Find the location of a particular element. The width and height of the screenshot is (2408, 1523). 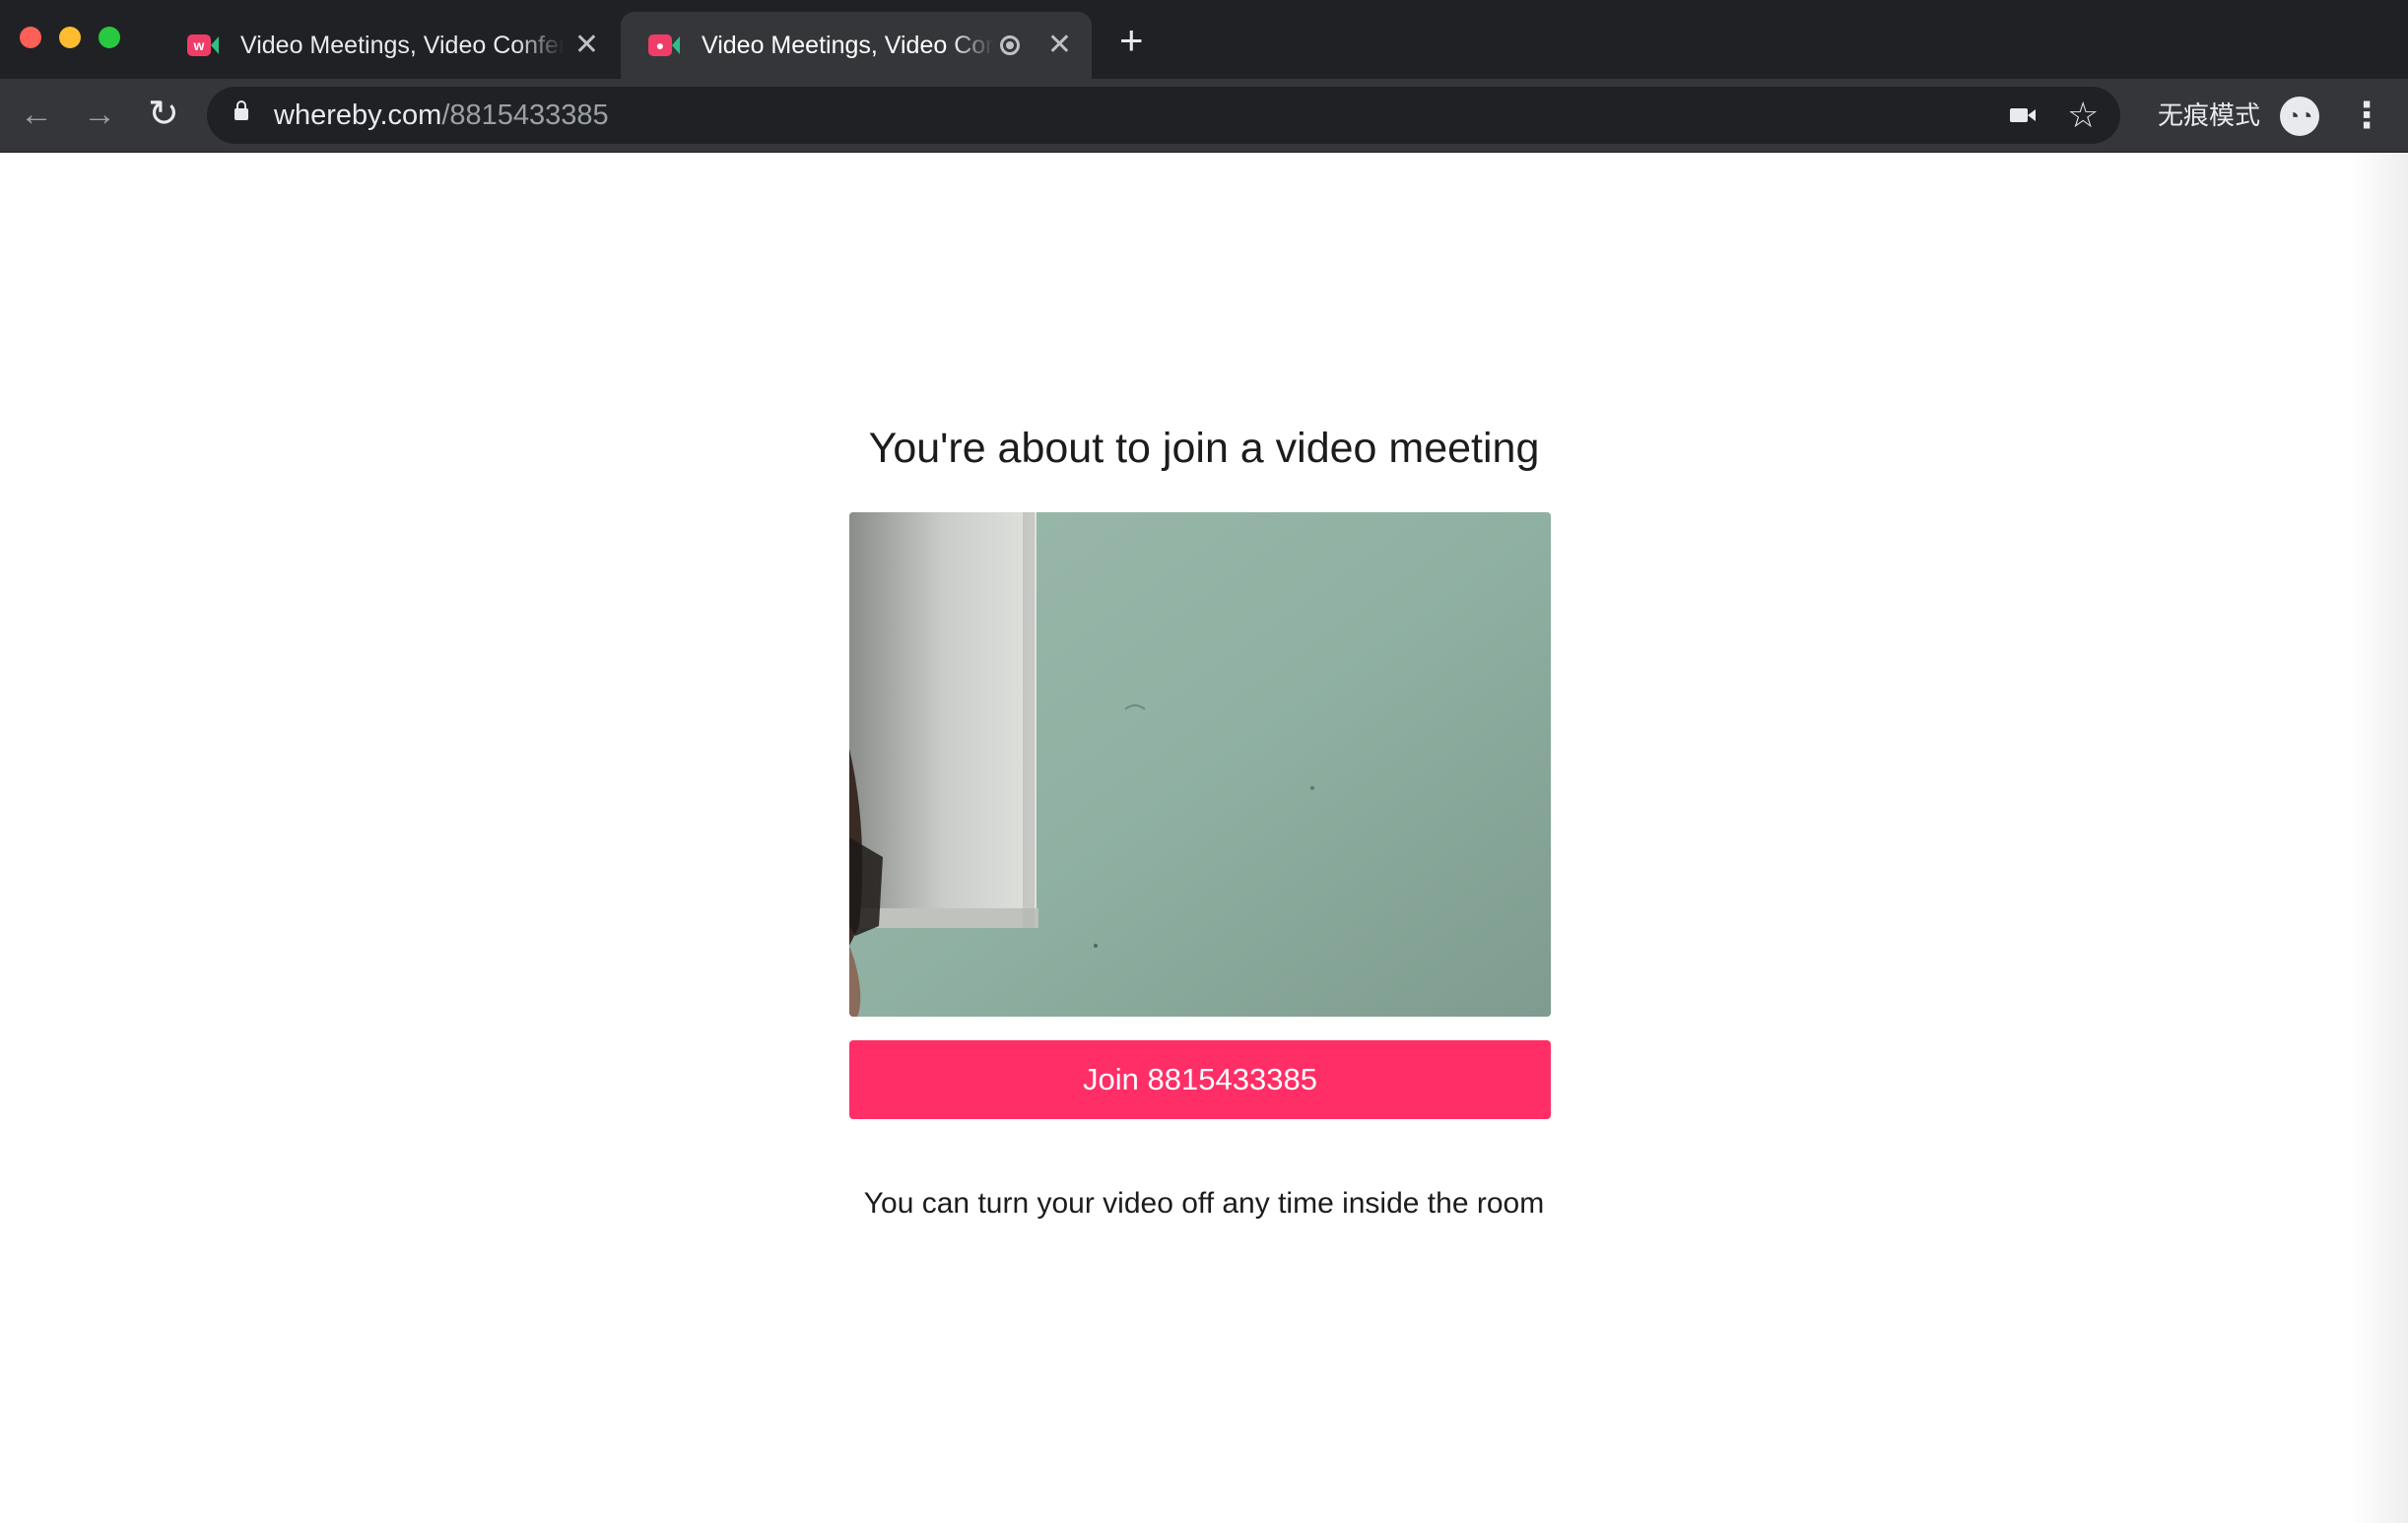

browser-toolbar: ← → ↻ whereby.com/8815433385 ☆ 无痕模式 ◔◔ ⋮ is located at coordinates (1204, 116).